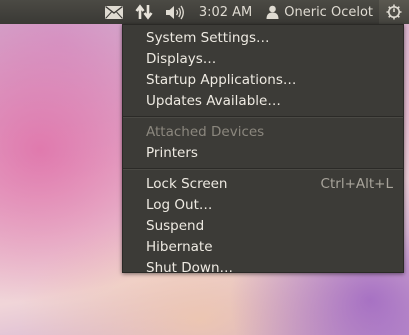  What do you see at coordinates (356, 184) in the screenshot?
I see `shortcut-label: Ctrl+Alt+L` at bounding box center [356, 184].